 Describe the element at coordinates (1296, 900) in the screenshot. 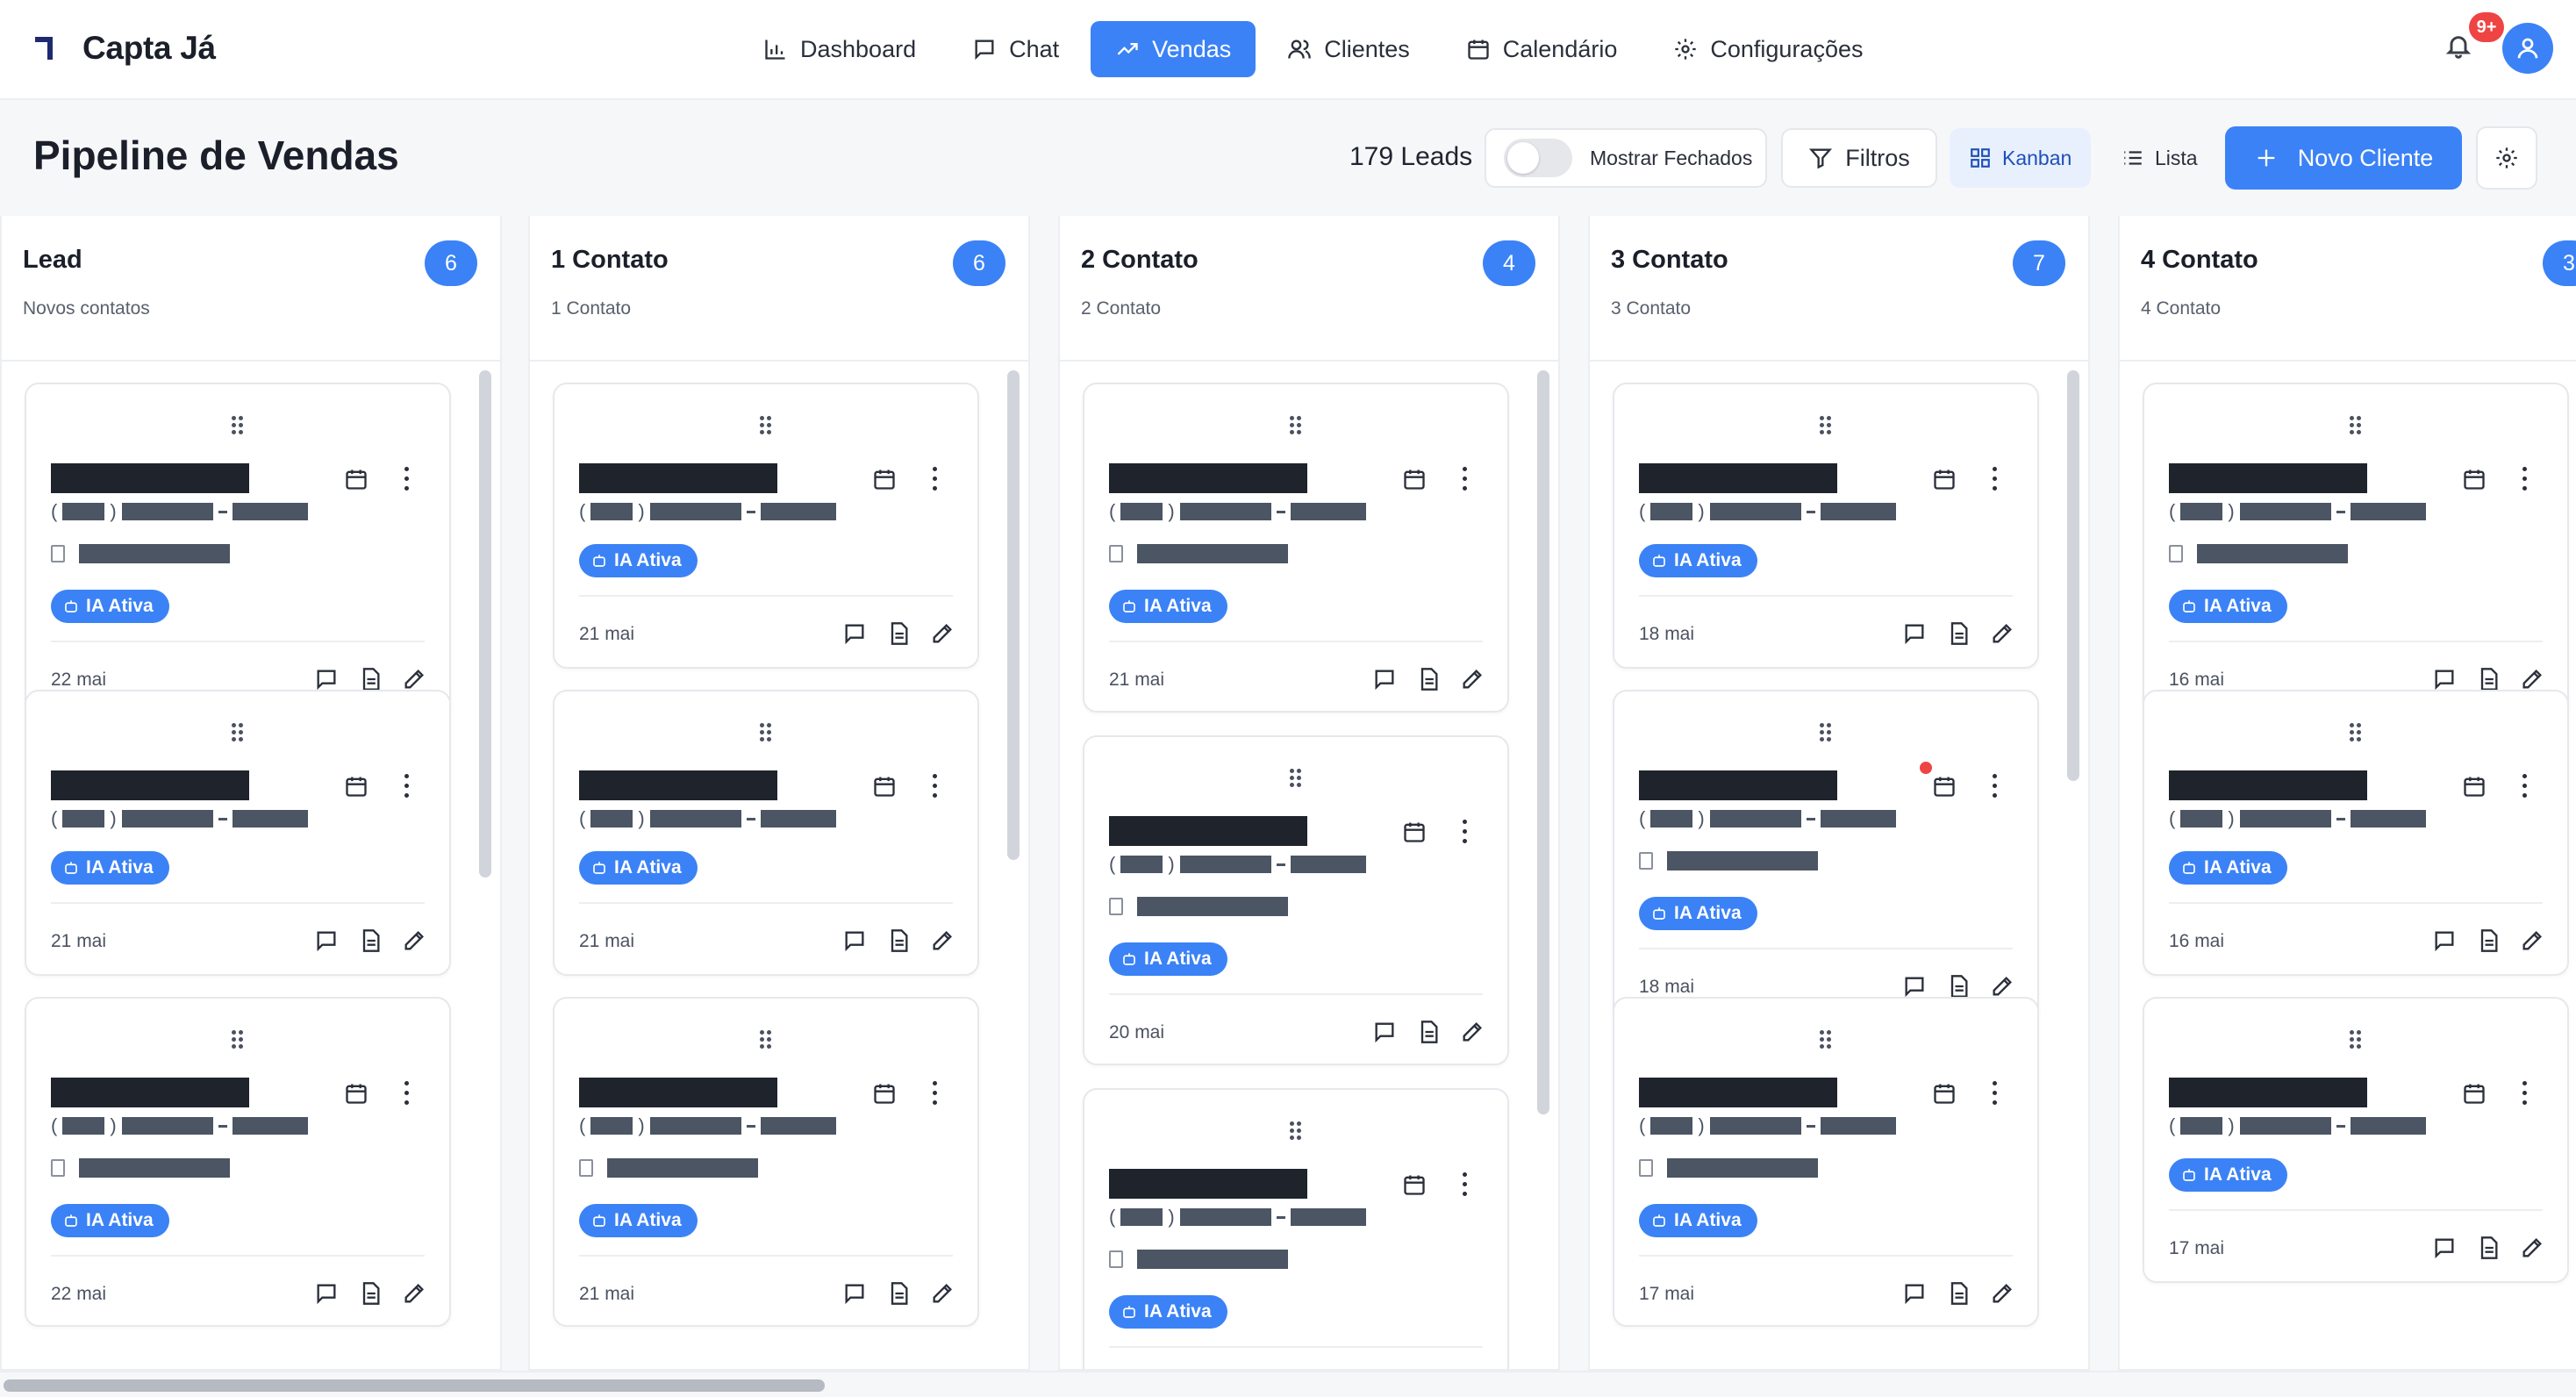

I see `lead-card: () IA Ativa 20 mai` at that location.